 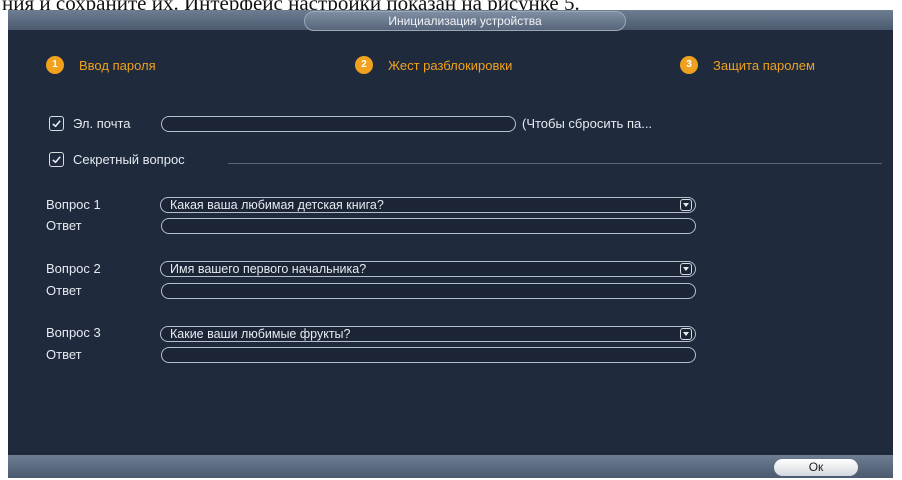 I want to click on secret-question-checkbox, so click(x=56, y=159).